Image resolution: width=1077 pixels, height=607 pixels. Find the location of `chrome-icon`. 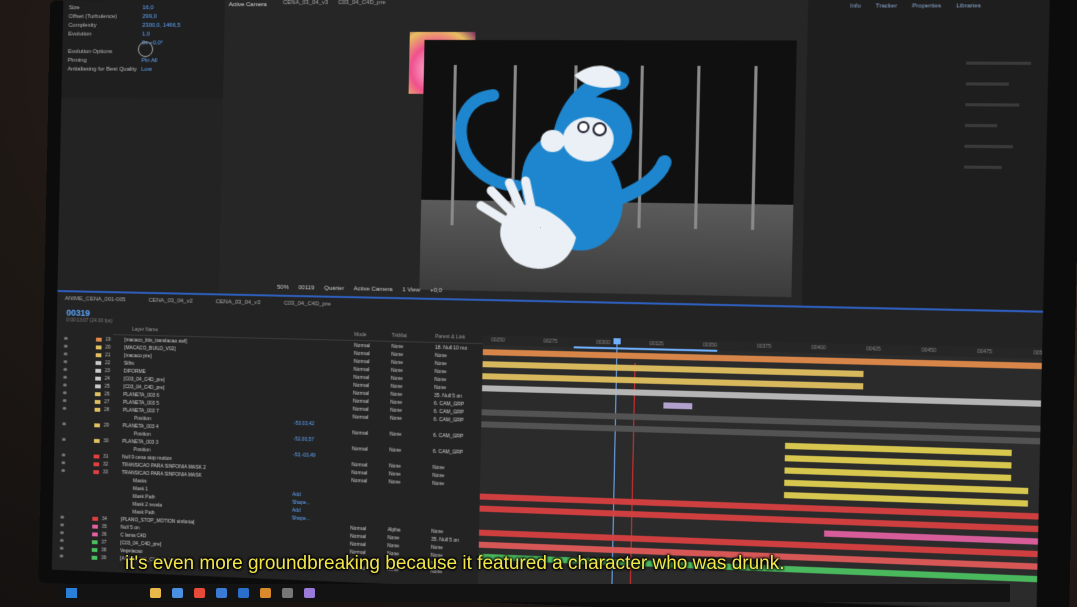

chrome-icon is located at coordinates (199, 593).